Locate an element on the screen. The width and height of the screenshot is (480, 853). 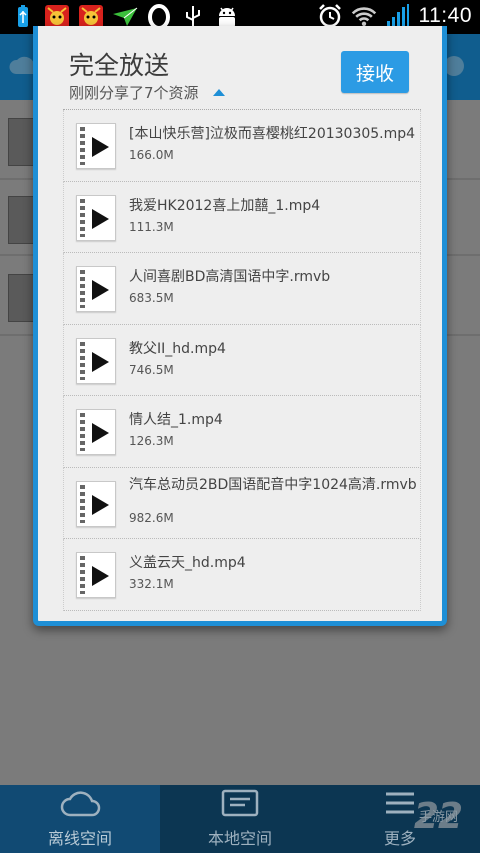
file-item: [本山快乐营]泣极而喜樱桃红20130305.mp4 166.0M is located at coordinates (242, 146).